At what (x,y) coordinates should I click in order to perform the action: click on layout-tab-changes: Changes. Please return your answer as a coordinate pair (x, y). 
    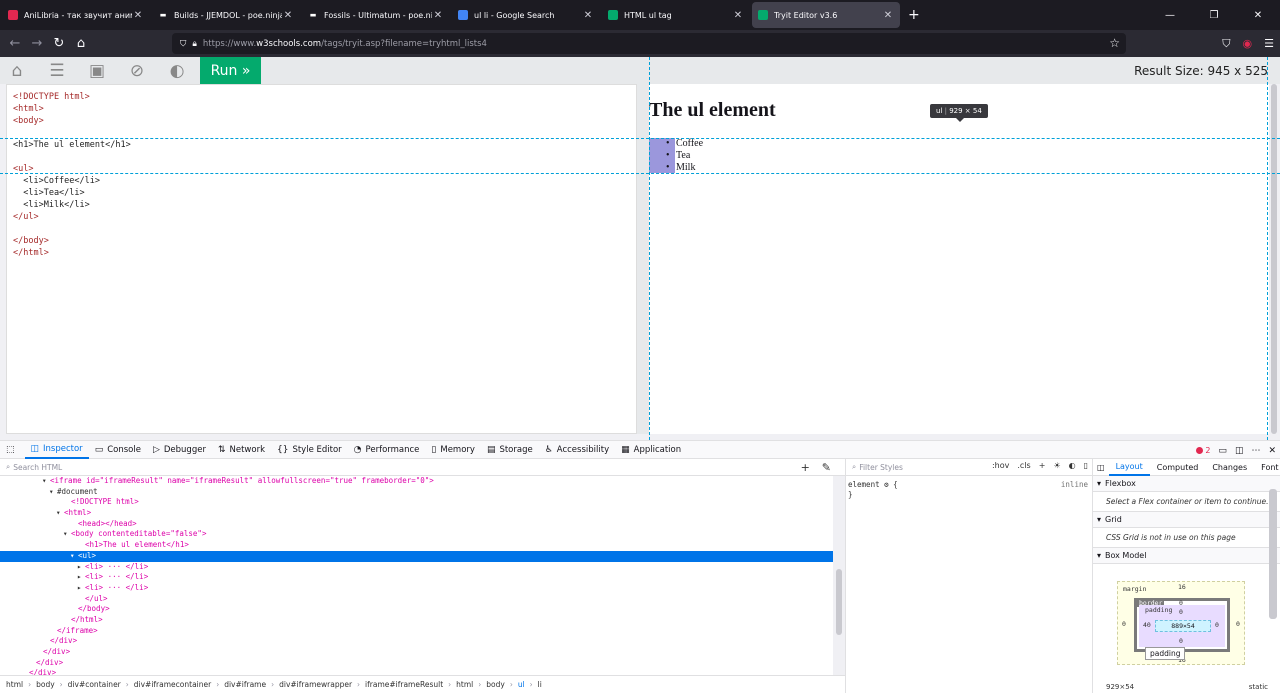
    Looking at the image, I should click on (1229, 467).